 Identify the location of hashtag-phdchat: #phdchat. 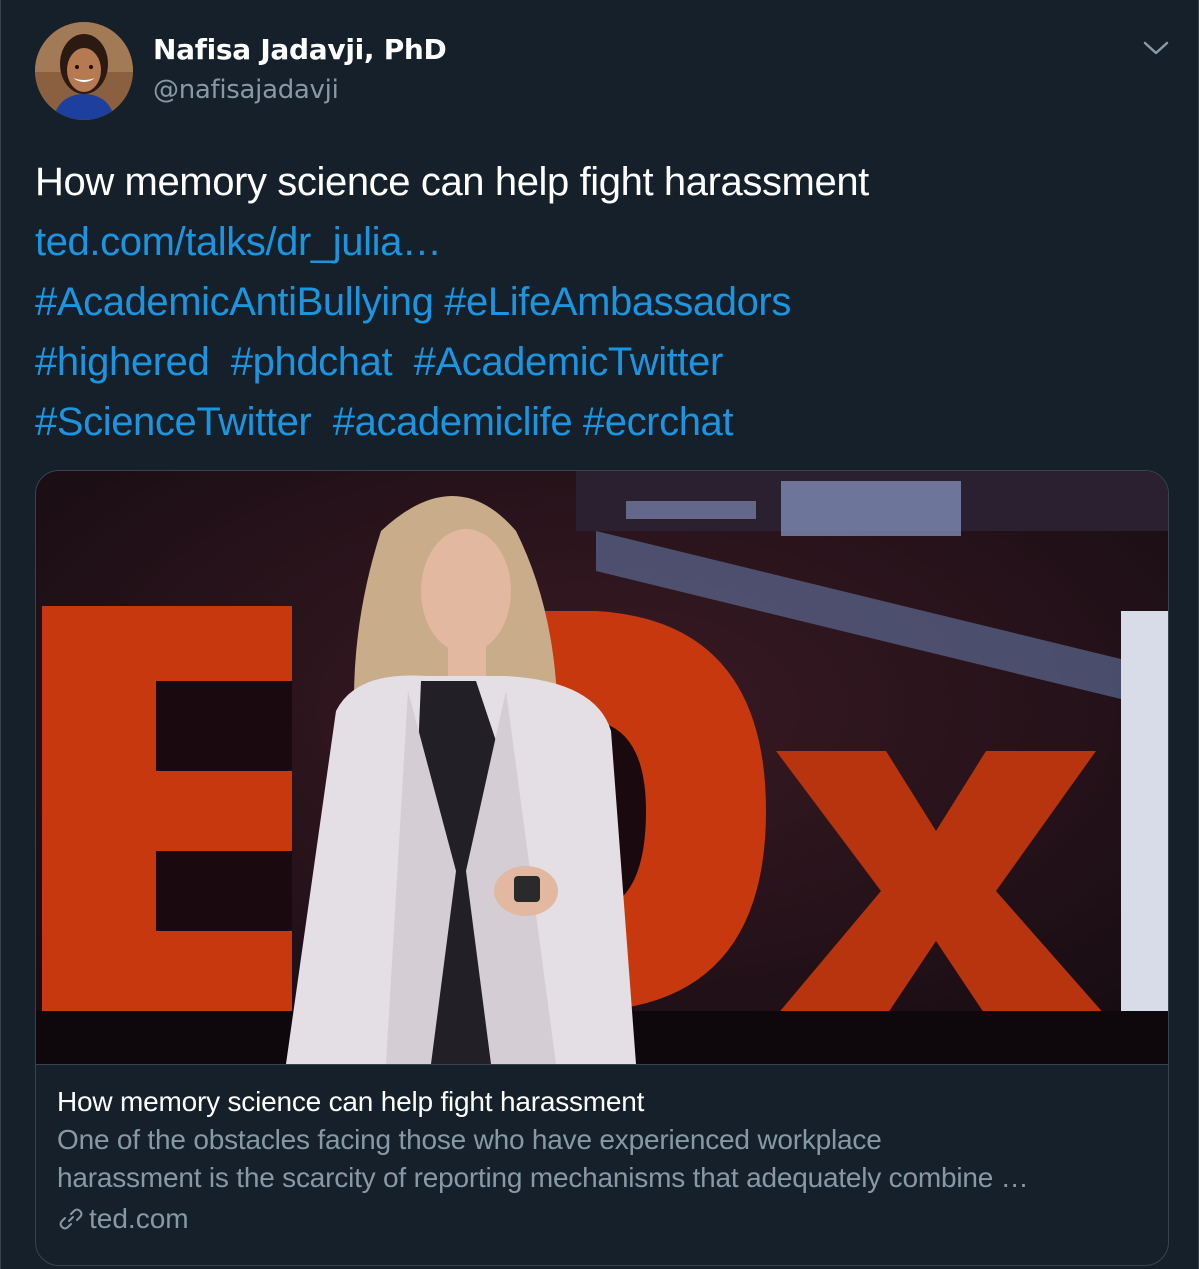
(312, 362).